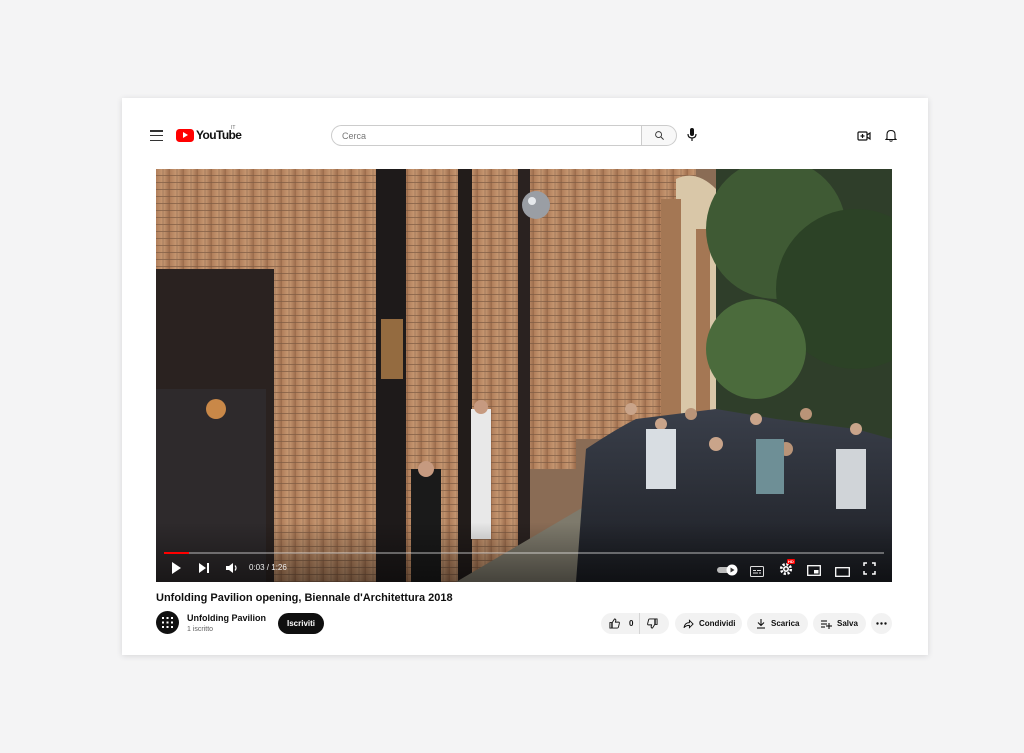  I want to click on like-count: 0, so click(631, 623).